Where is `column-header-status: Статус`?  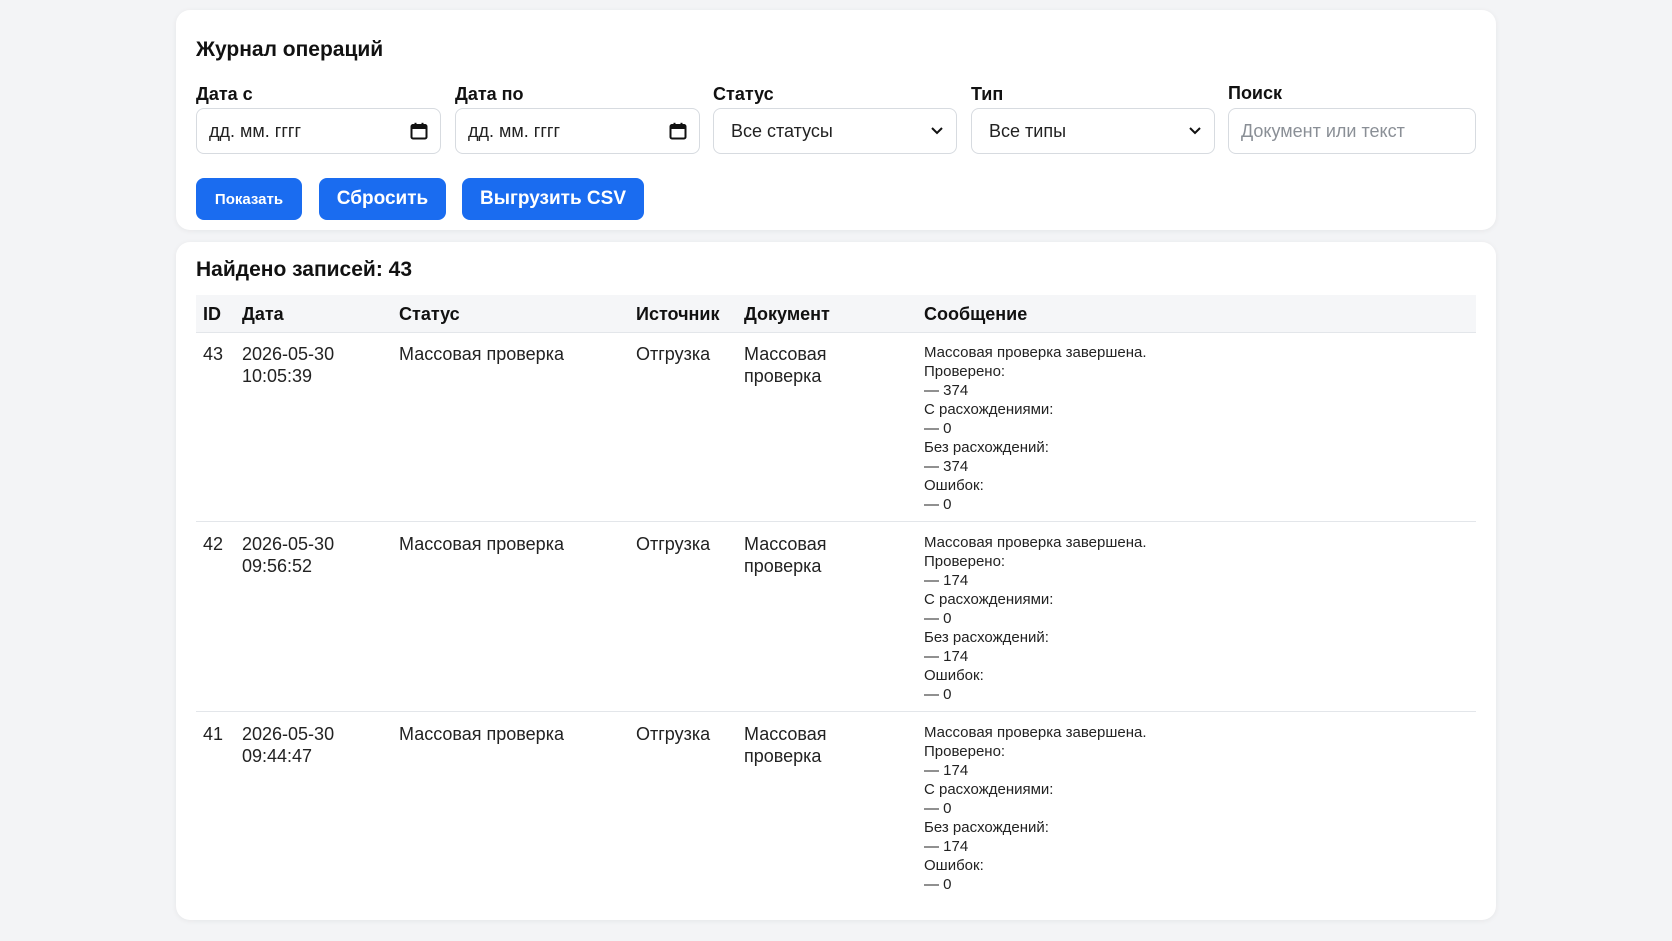 column-header-status: Статус is located at coordinates (429, 314).